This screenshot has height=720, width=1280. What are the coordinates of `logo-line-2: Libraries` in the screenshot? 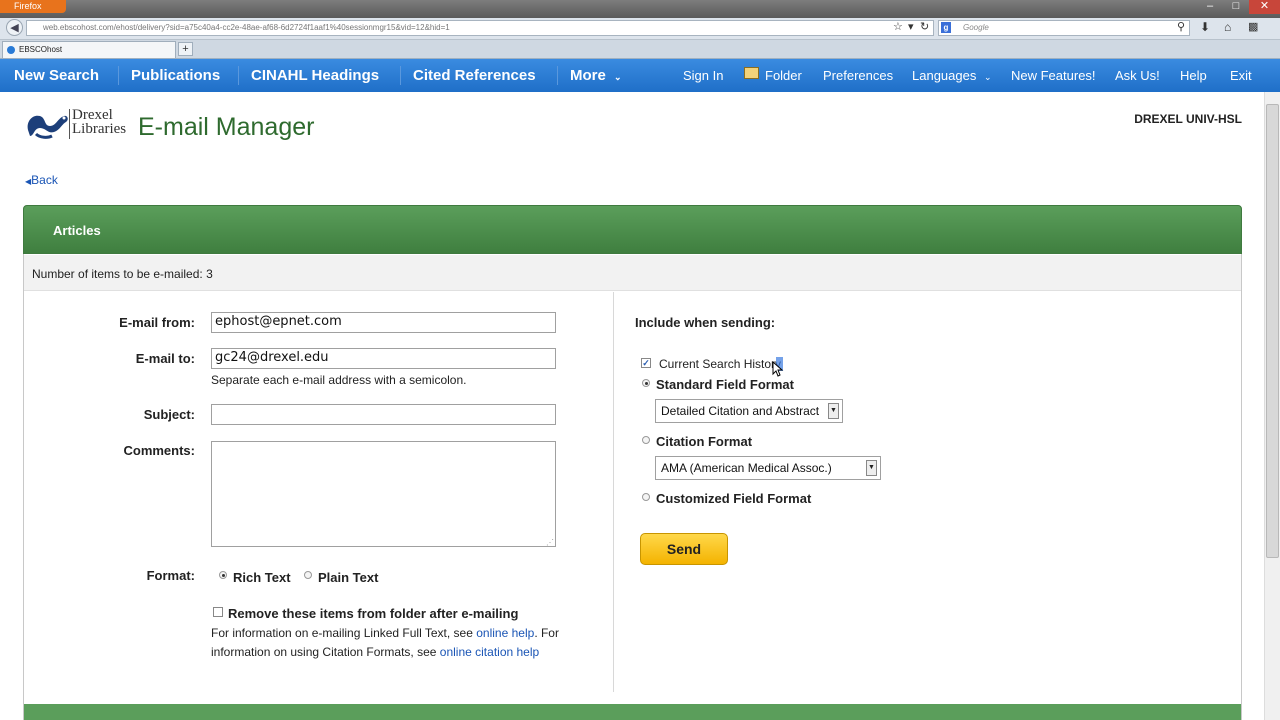 It's located at (99, 129).